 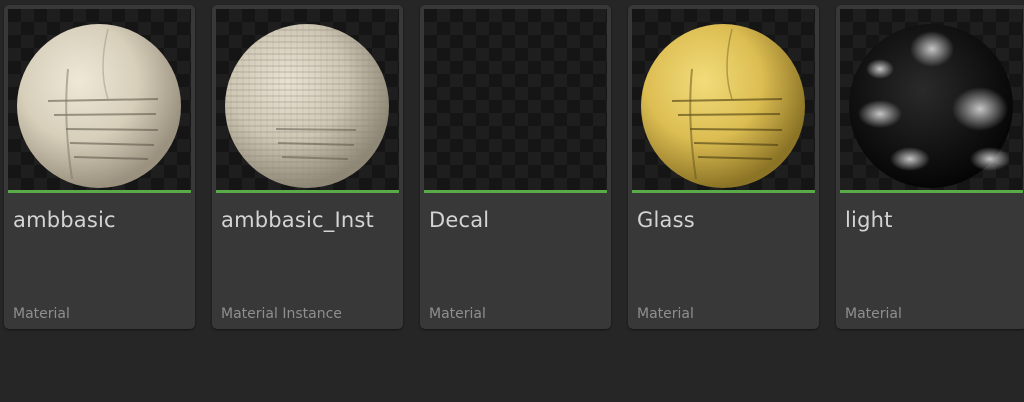 I want to click on asset-tile-light: light Material, so click(x=930, y=167).